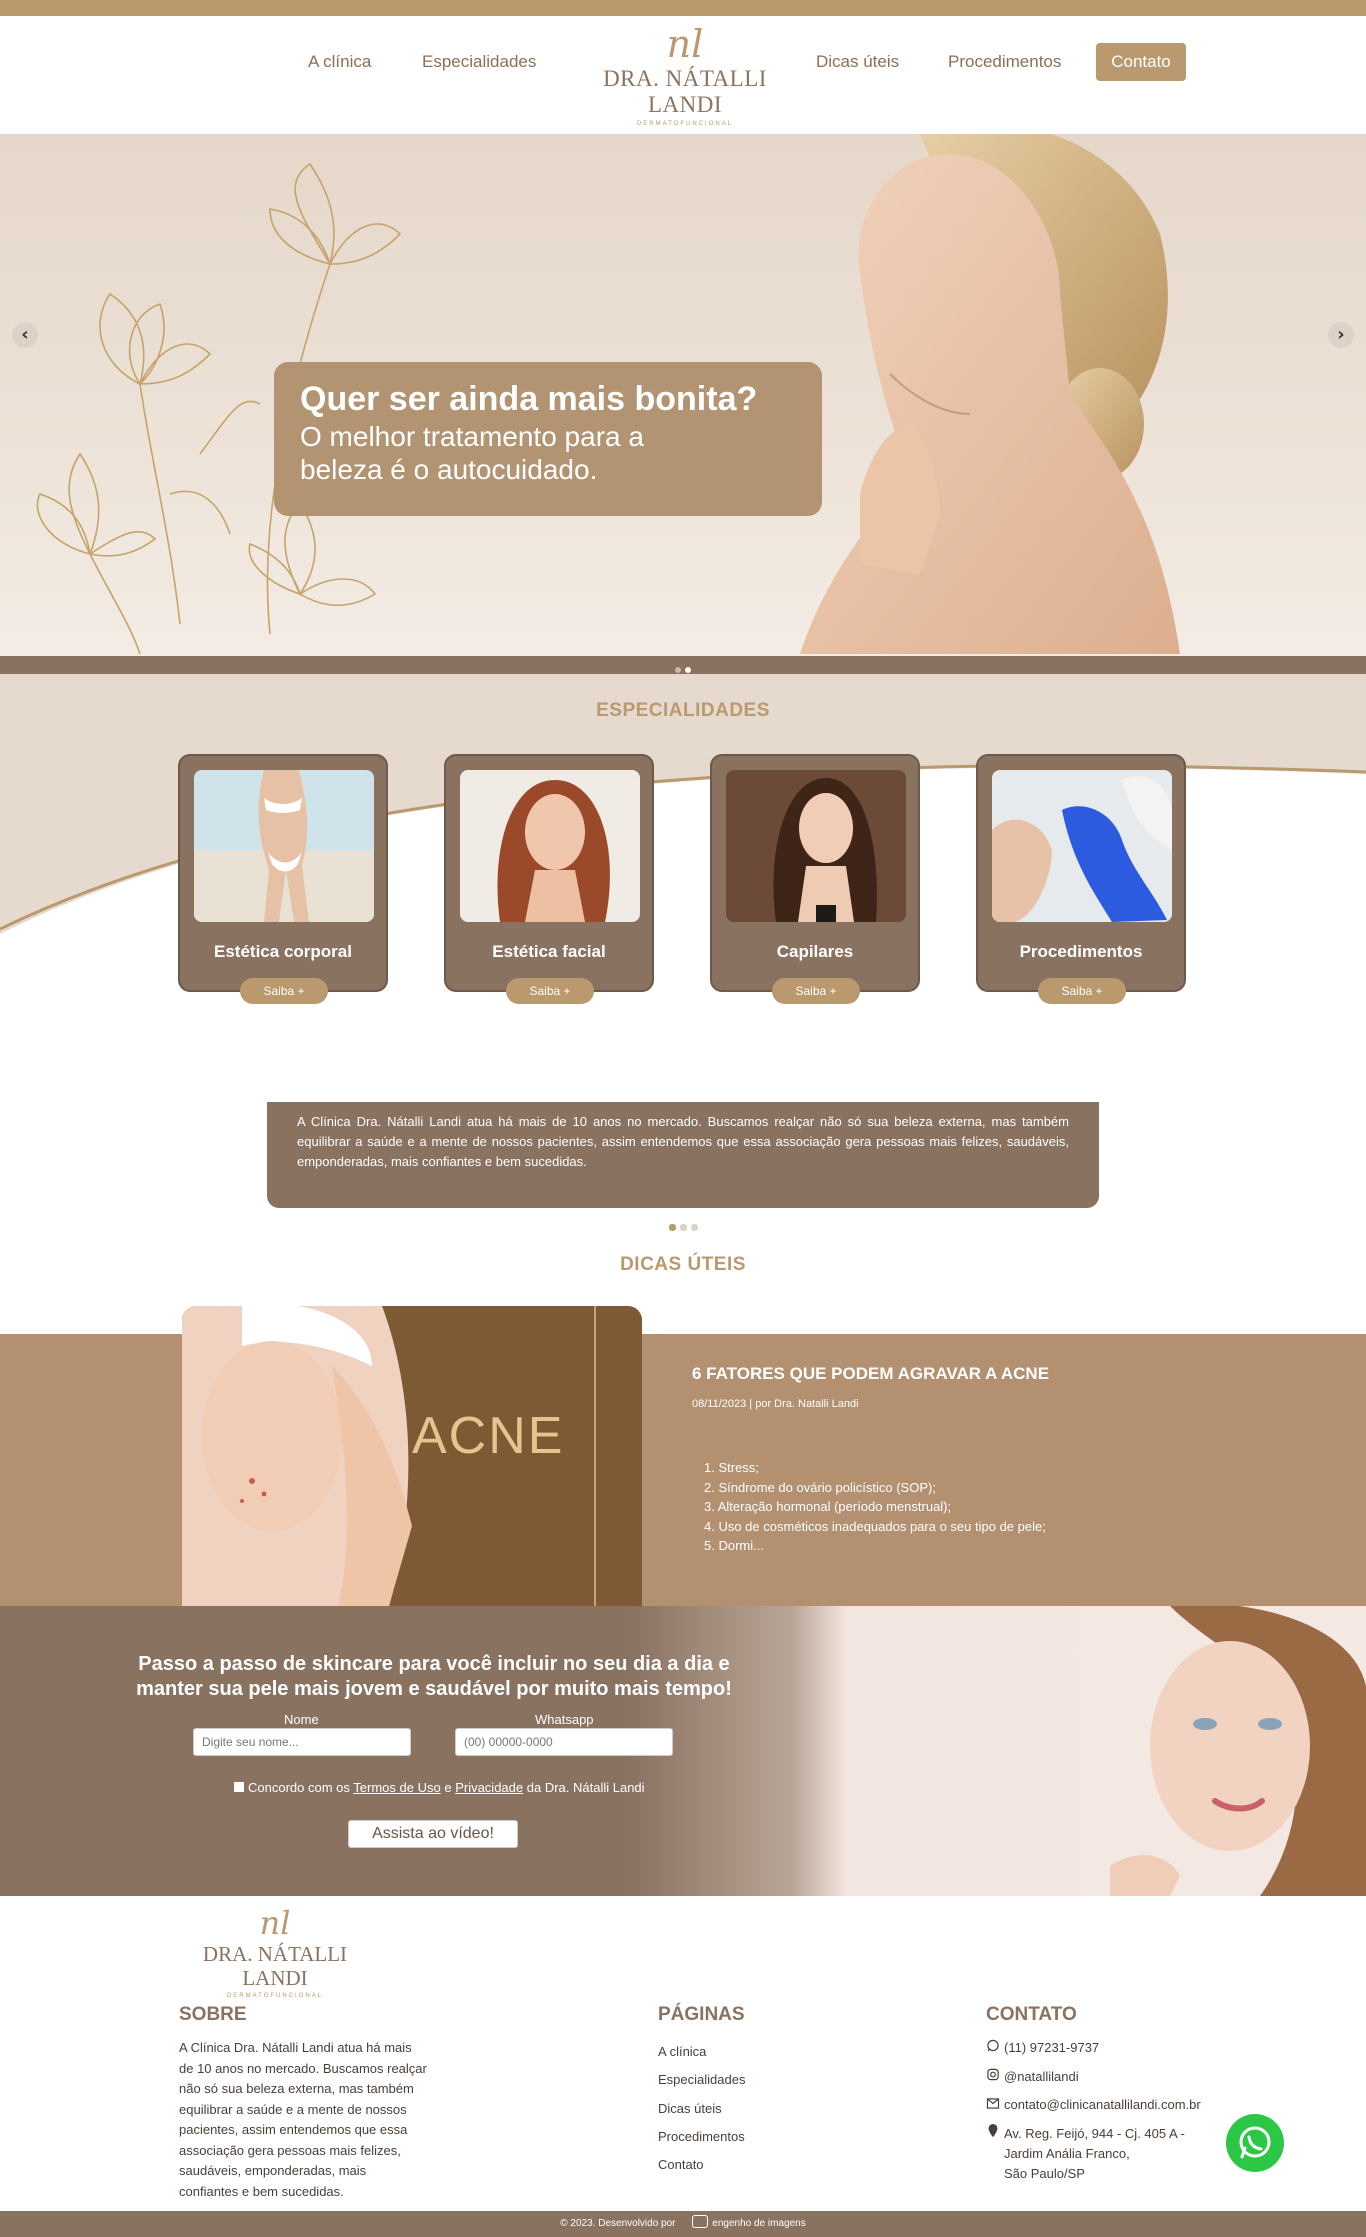  What do you see at coordinates (489, 1787) in the screenshot?
I see `privacy-link: Privacidade` at bounding box center [489, 1787].